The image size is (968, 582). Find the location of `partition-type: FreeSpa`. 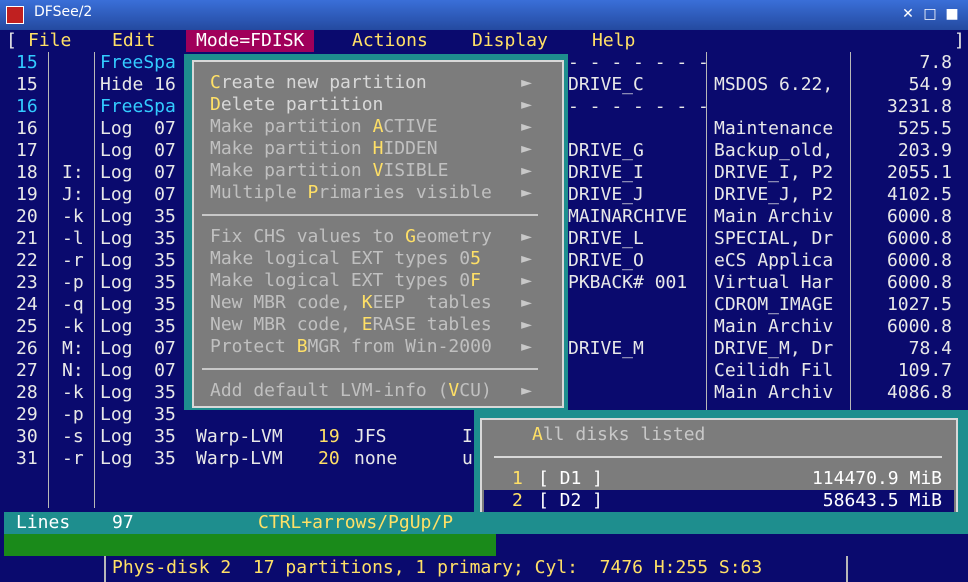

partition-type: FreeSpa is located at coordinates (138, 62).